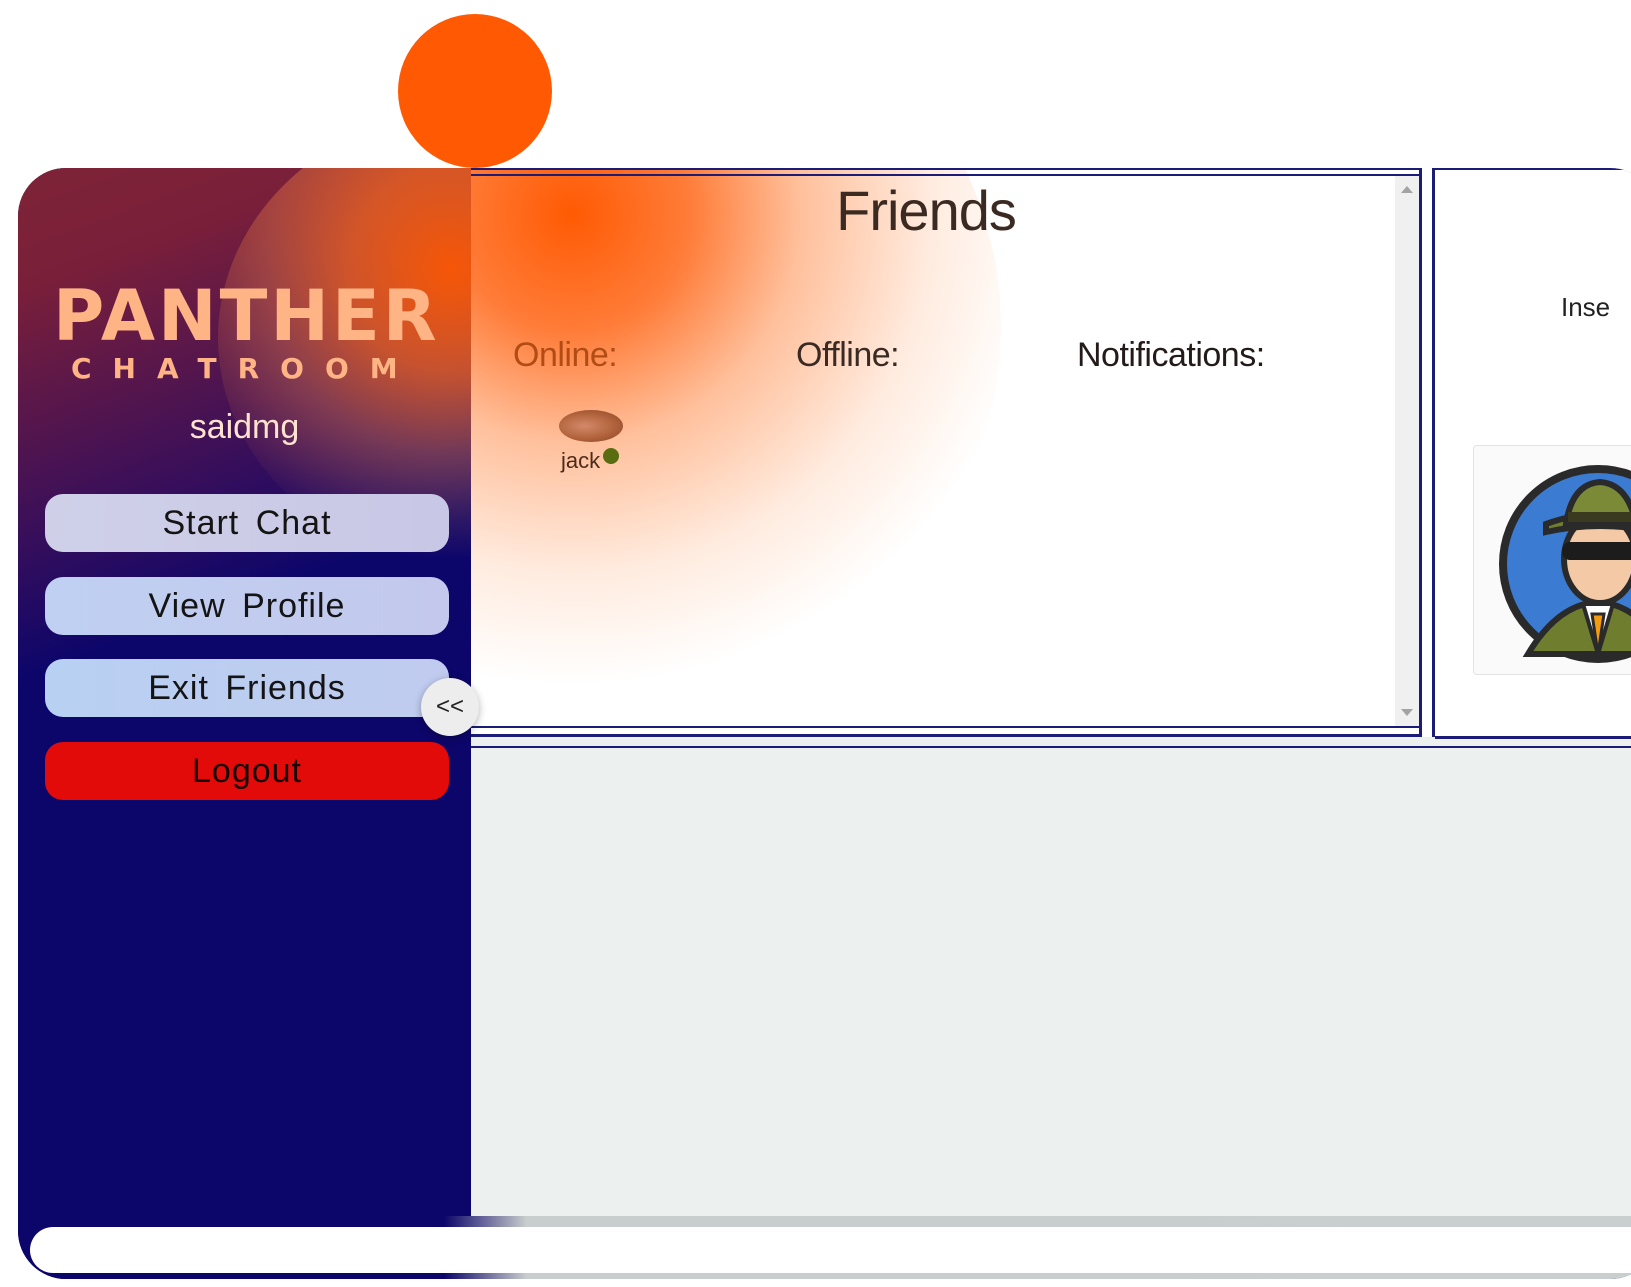 The width and height of the screenshot is (1631, 1287). What do you see at coordinates (830, 1250) in the screenshot?
I see `message-input` at bounding box center [830, 1250].